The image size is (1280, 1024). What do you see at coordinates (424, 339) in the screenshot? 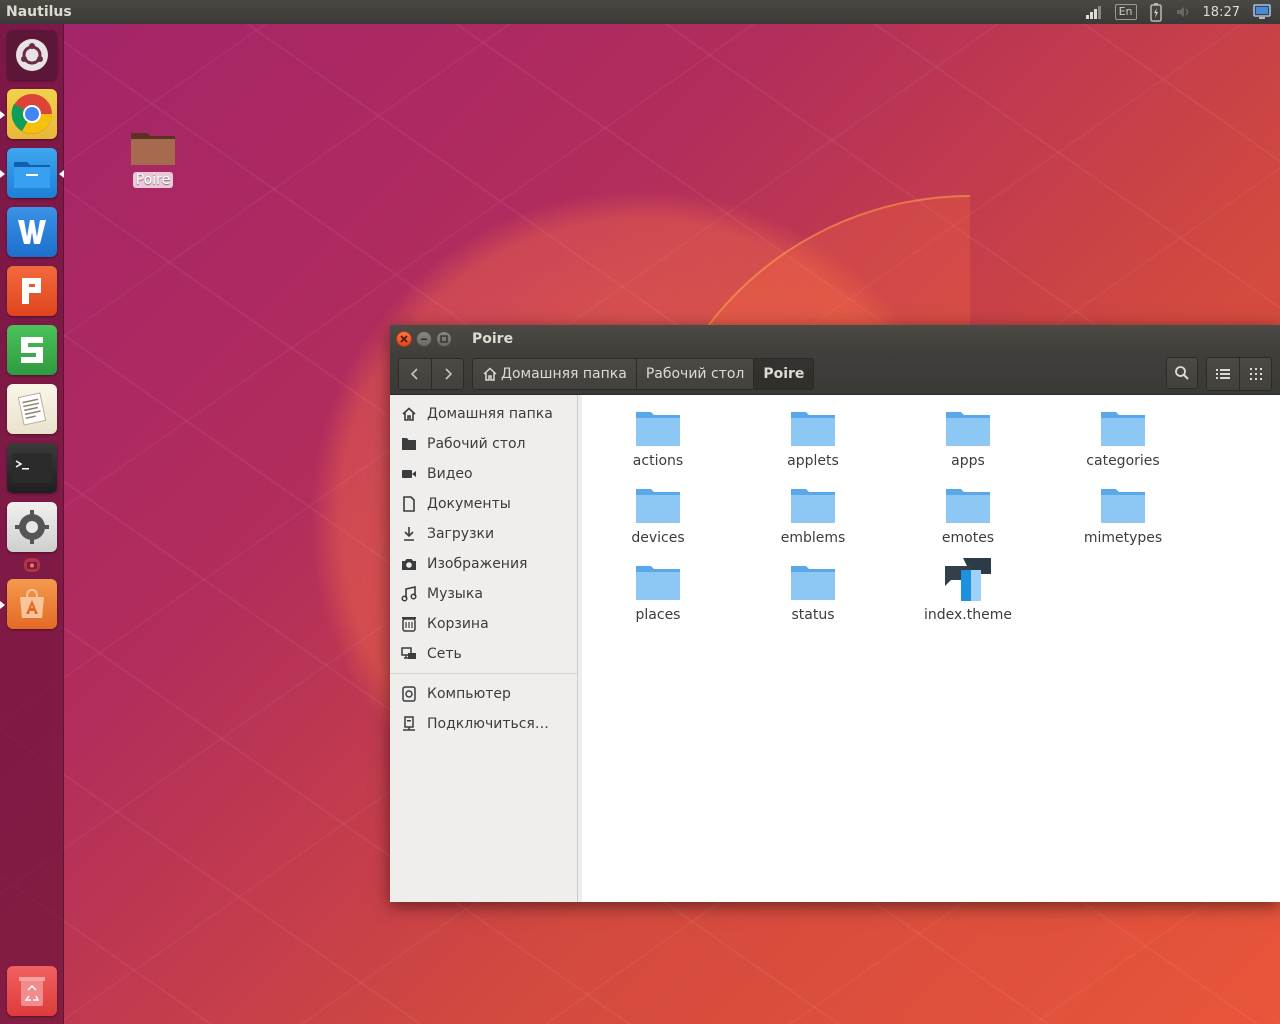
I see `minimize-button` at bounding box center [424, 339].